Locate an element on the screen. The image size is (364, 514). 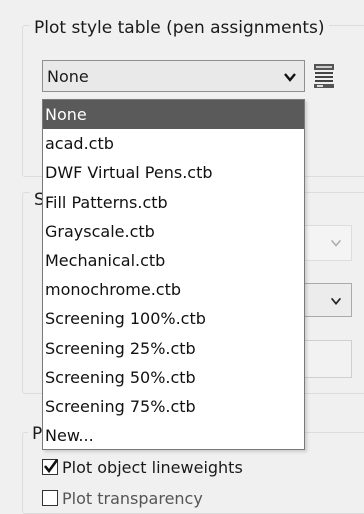
plot-transparency-row: Plot transparency is located at coordinates (122, 499).